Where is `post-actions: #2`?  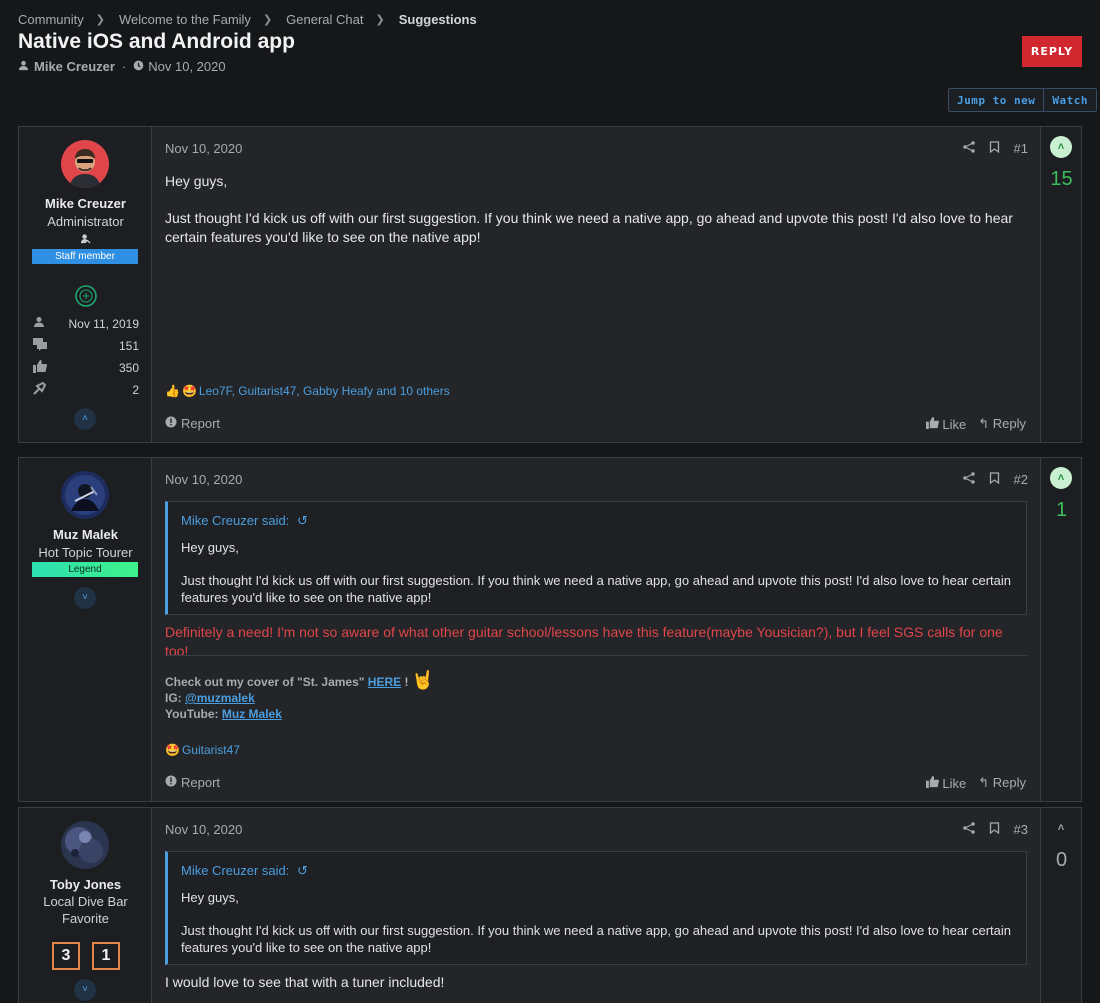
post-actions: #2 is located at coordinates (995, 479).